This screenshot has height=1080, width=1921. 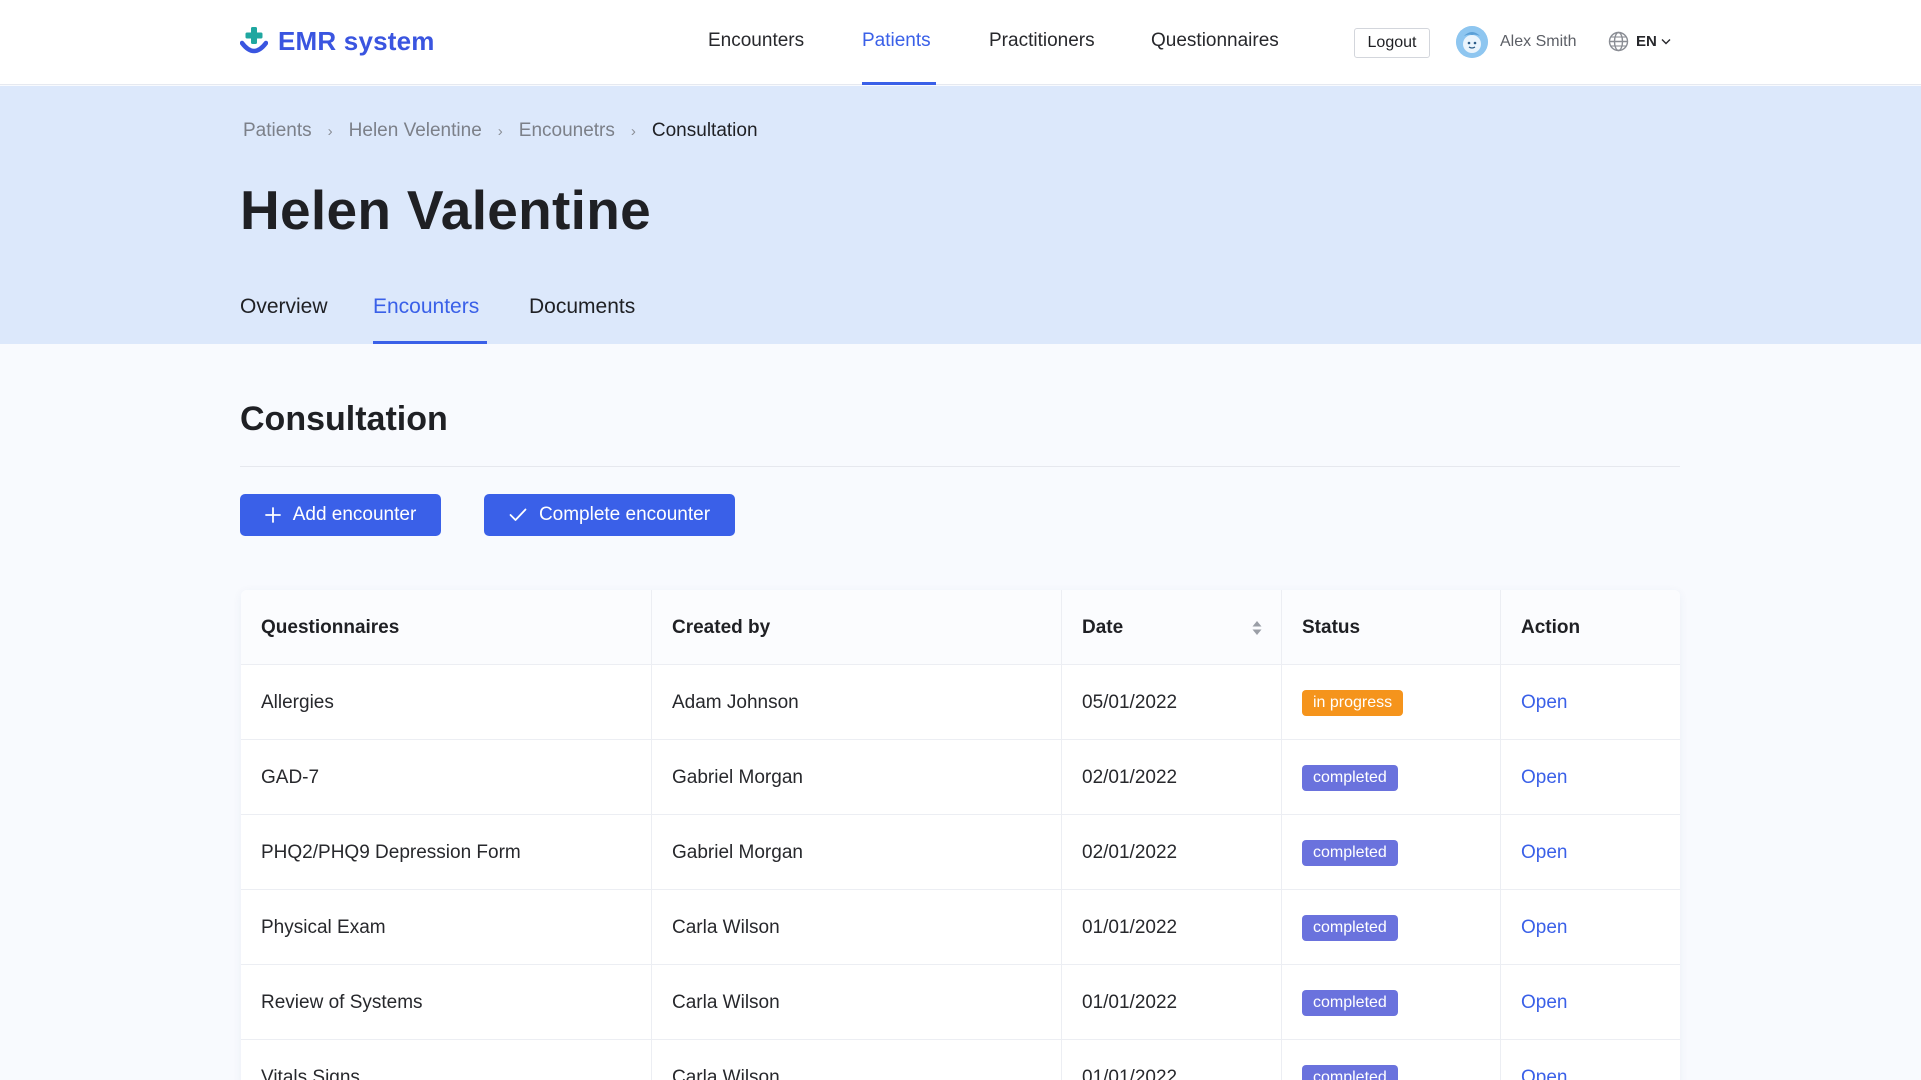 I want to click on cell-questionnaire: Physical Exam, so click(x=323, y=927).